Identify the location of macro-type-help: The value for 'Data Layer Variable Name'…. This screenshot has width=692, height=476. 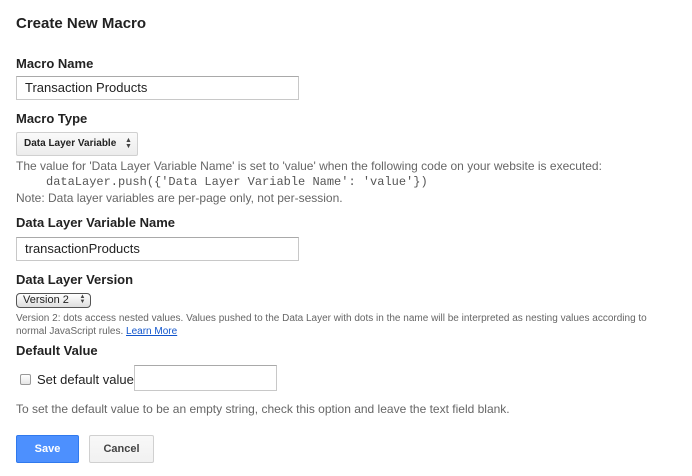
(309, 166).